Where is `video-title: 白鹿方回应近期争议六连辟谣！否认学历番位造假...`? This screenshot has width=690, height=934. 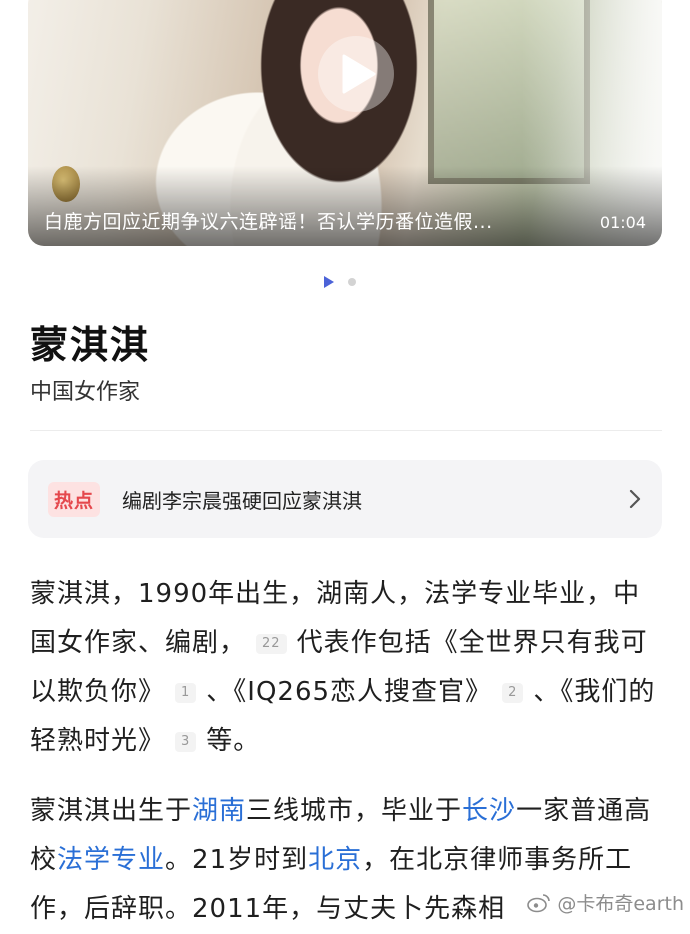
video-title: 白鹿方回应近期争议六连辟谣！否认学历番位造假... is located at coordinates (309, 220).